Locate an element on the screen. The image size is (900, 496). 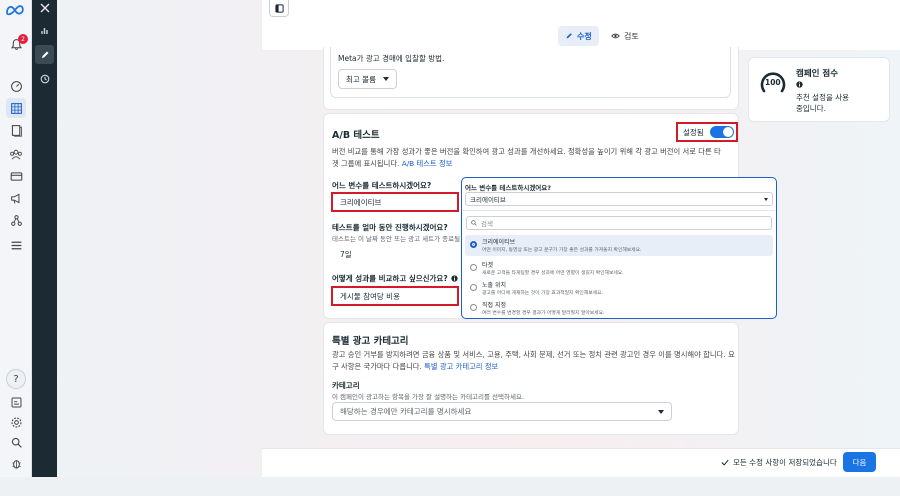
notification-badge: 2 is located at coordinates (23, 39).